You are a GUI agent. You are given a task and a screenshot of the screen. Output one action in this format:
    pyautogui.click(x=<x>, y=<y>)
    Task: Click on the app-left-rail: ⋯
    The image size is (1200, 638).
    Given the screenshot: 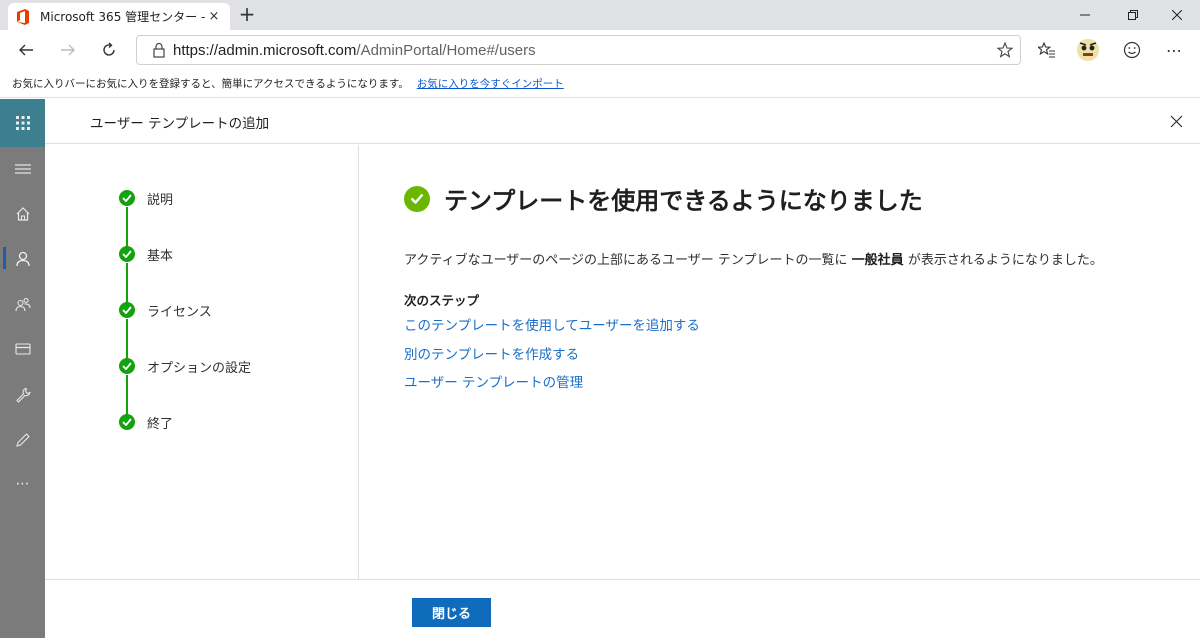 What is the action you would take?
    pyautogui.click(x=22, y=368)
    